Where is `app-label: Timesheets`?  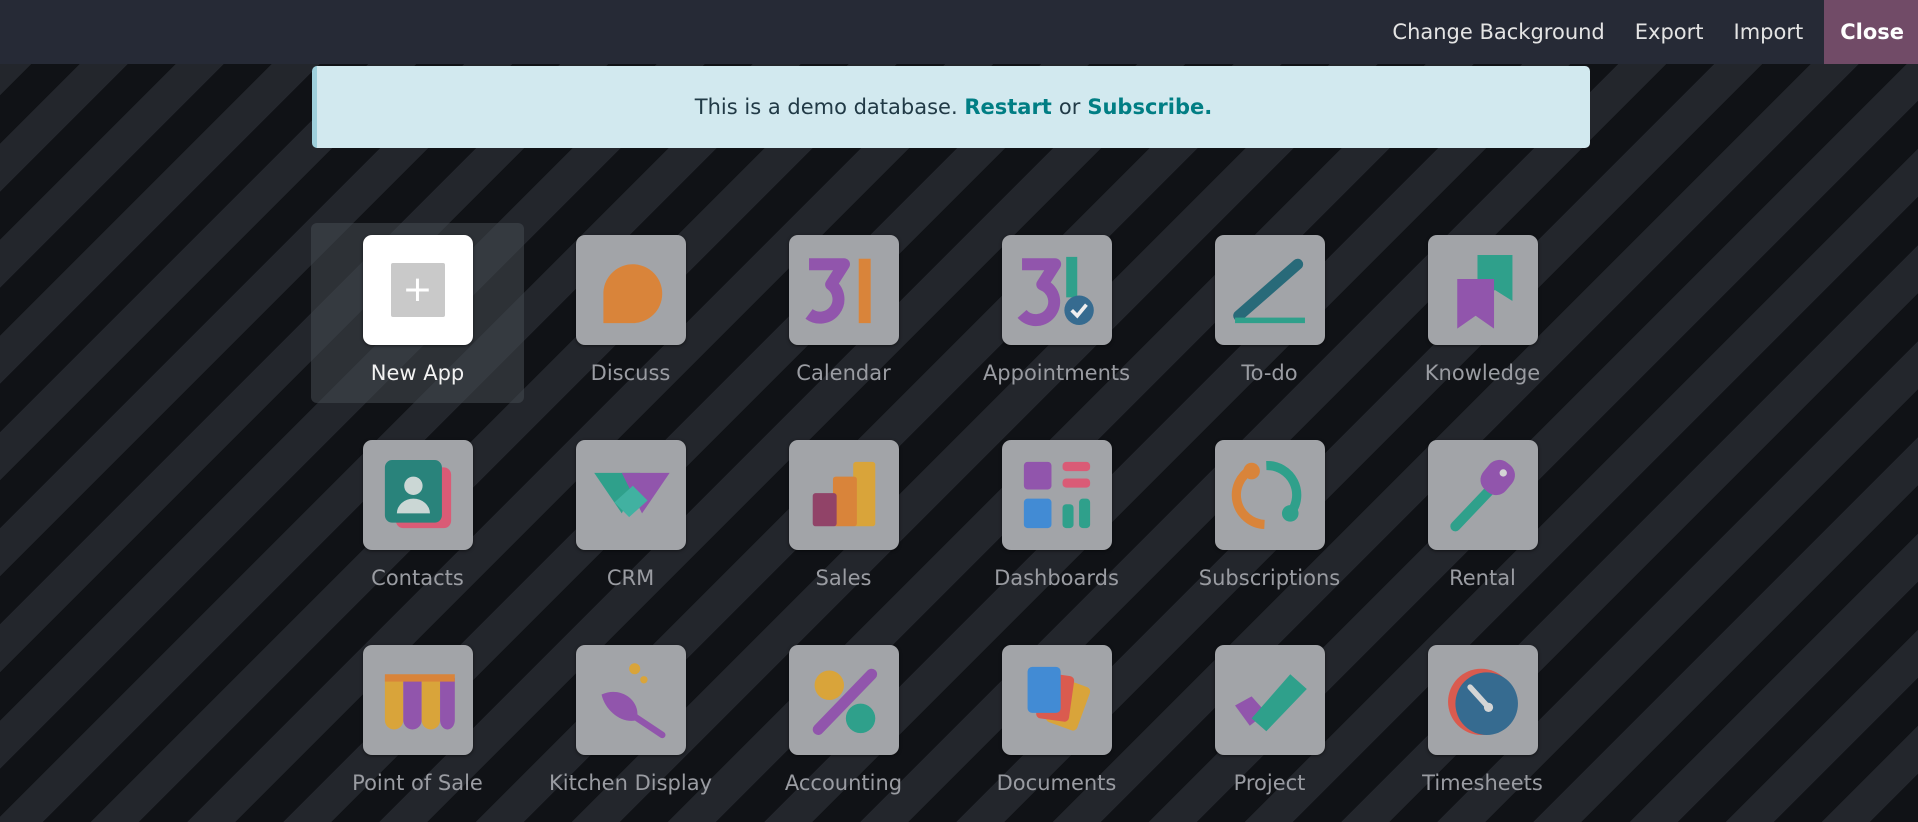
app-label: Timesheets is located at coordinates (1482, 783).